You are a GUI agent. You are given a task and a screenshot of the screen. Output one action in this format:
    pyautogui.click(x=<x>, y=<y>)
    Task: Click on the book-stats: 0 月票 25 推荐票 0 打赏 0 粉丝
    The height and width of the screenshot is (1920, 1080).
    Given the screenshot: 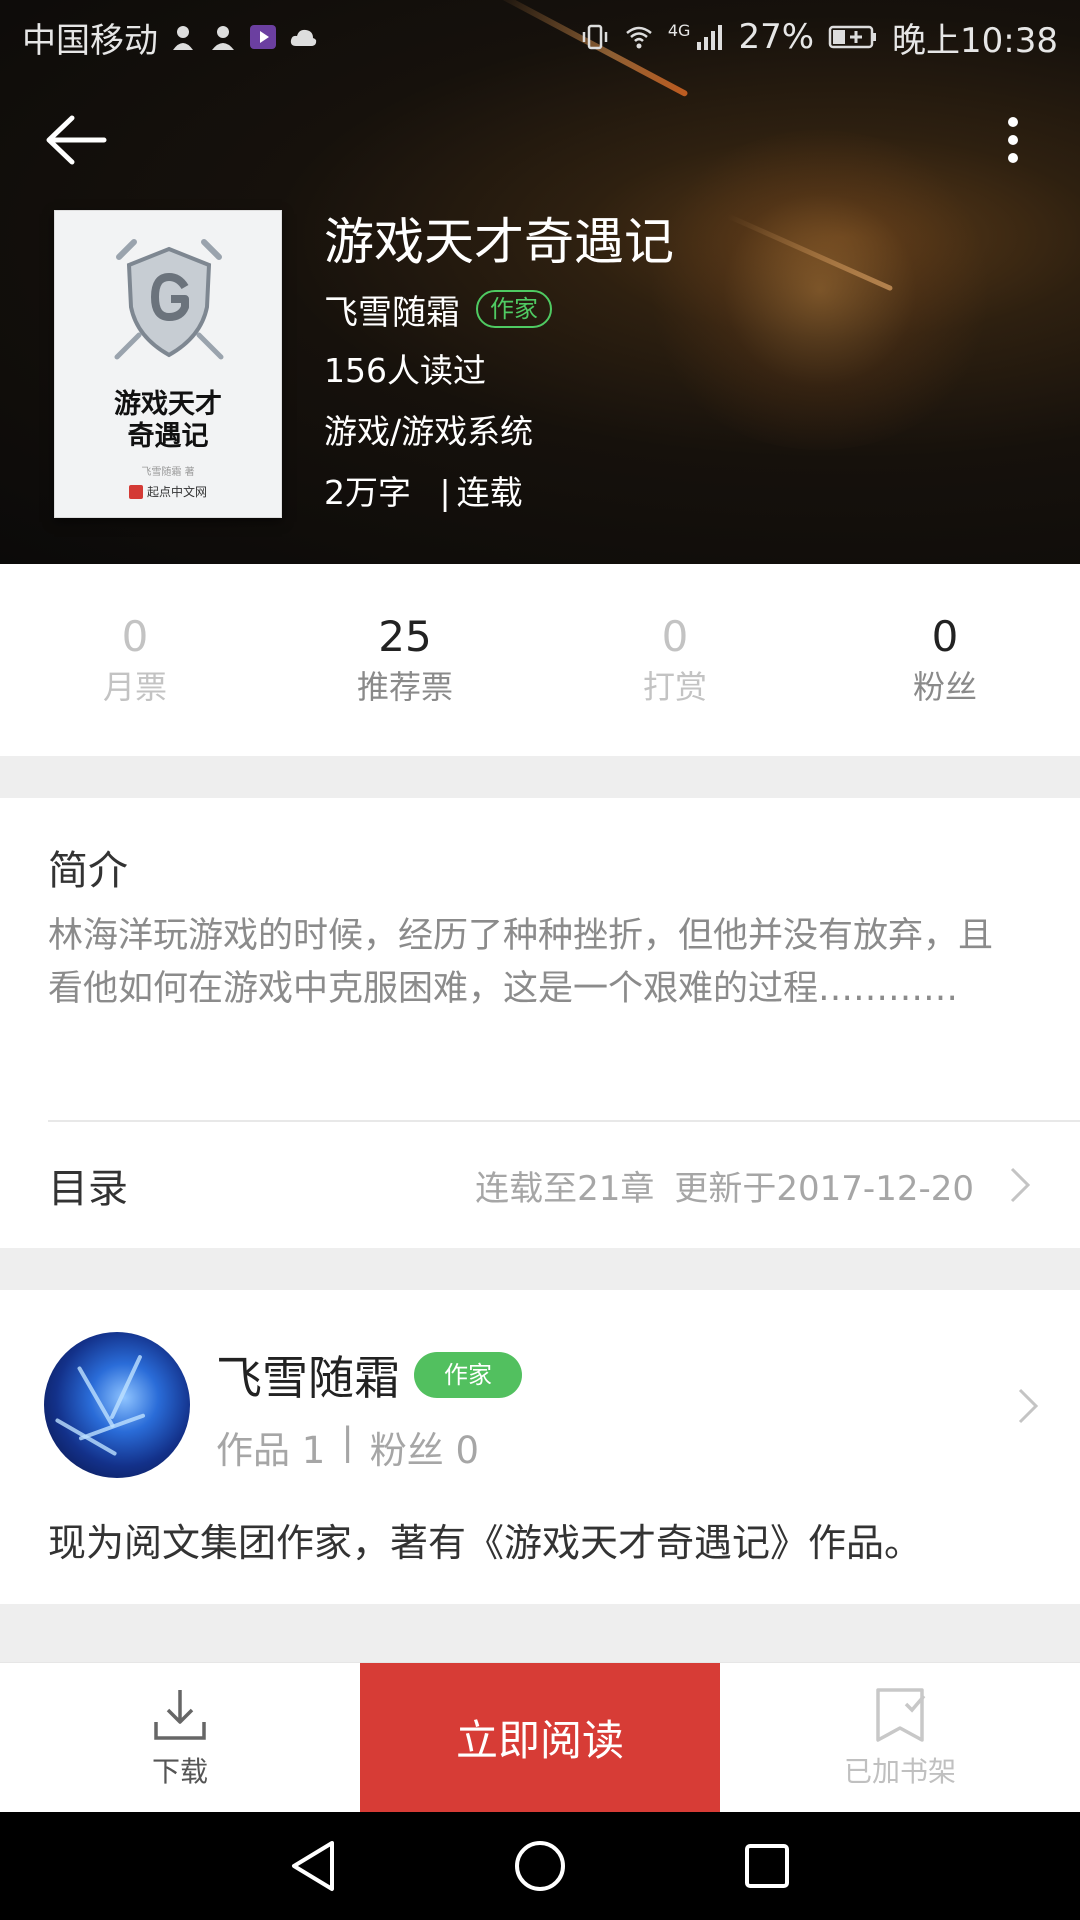 What is the action you would take?
    pyautogui.click(x=540, y=660)
    